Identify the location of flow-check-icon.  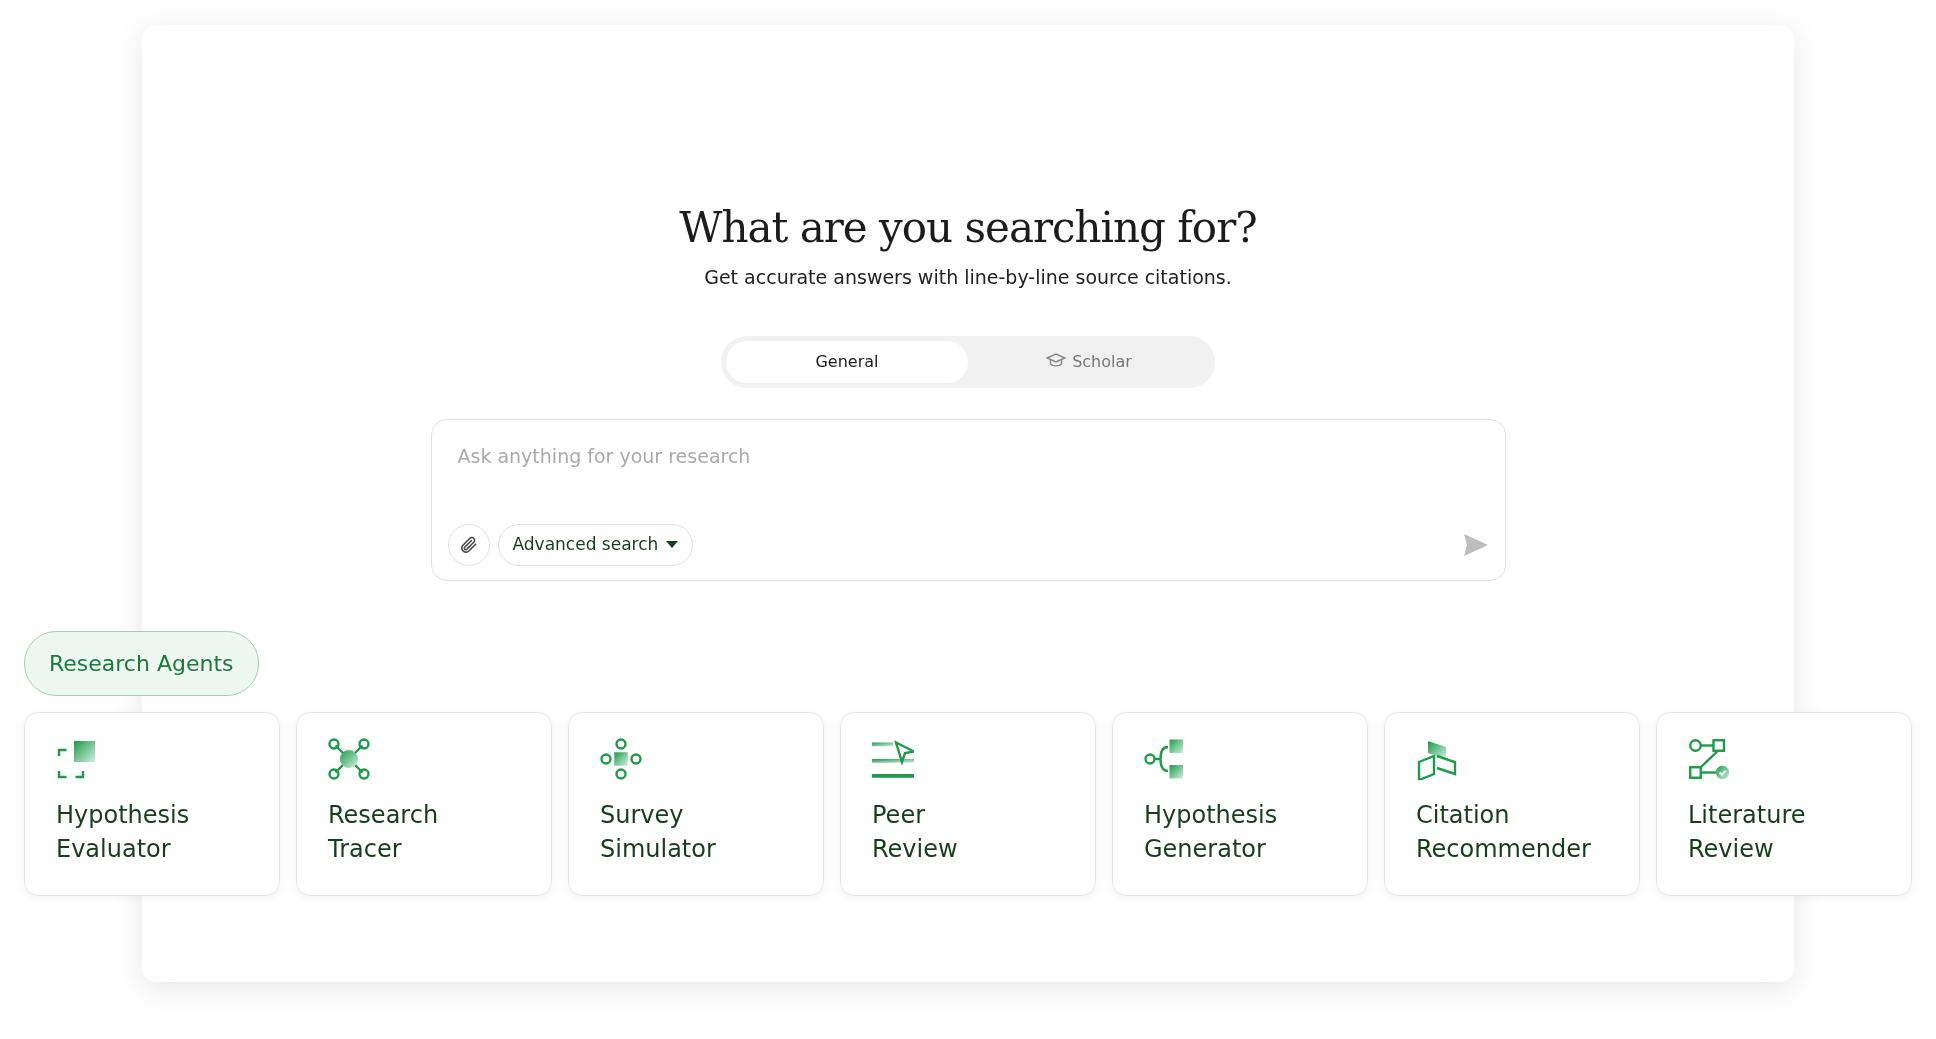
(1709, 758).